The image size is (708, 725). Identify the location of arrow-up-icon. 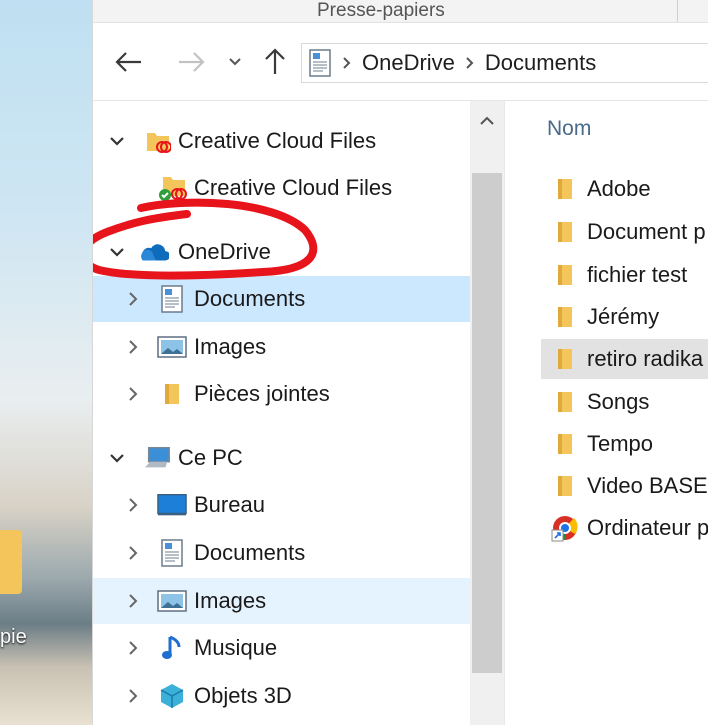
(275, 60).